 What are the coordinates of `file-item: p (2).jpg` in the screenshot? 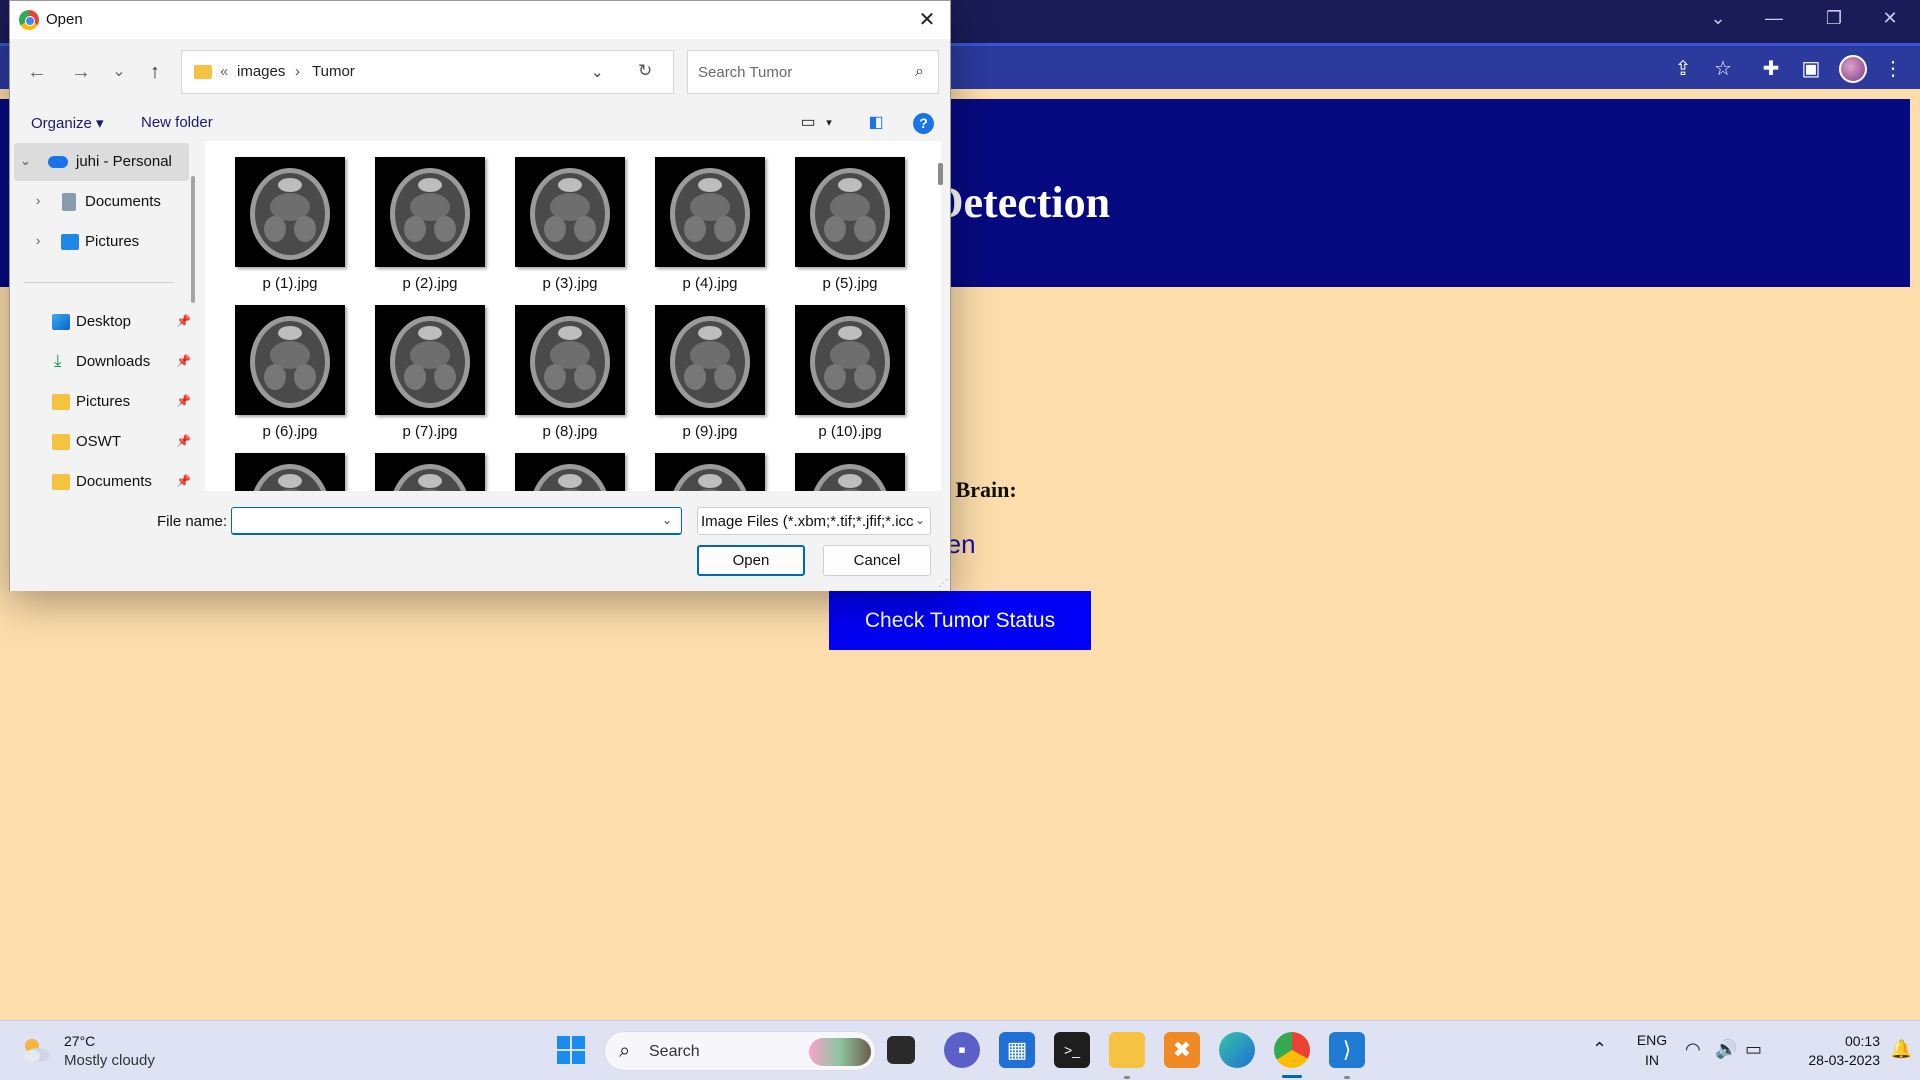 It's located at (425, 216).